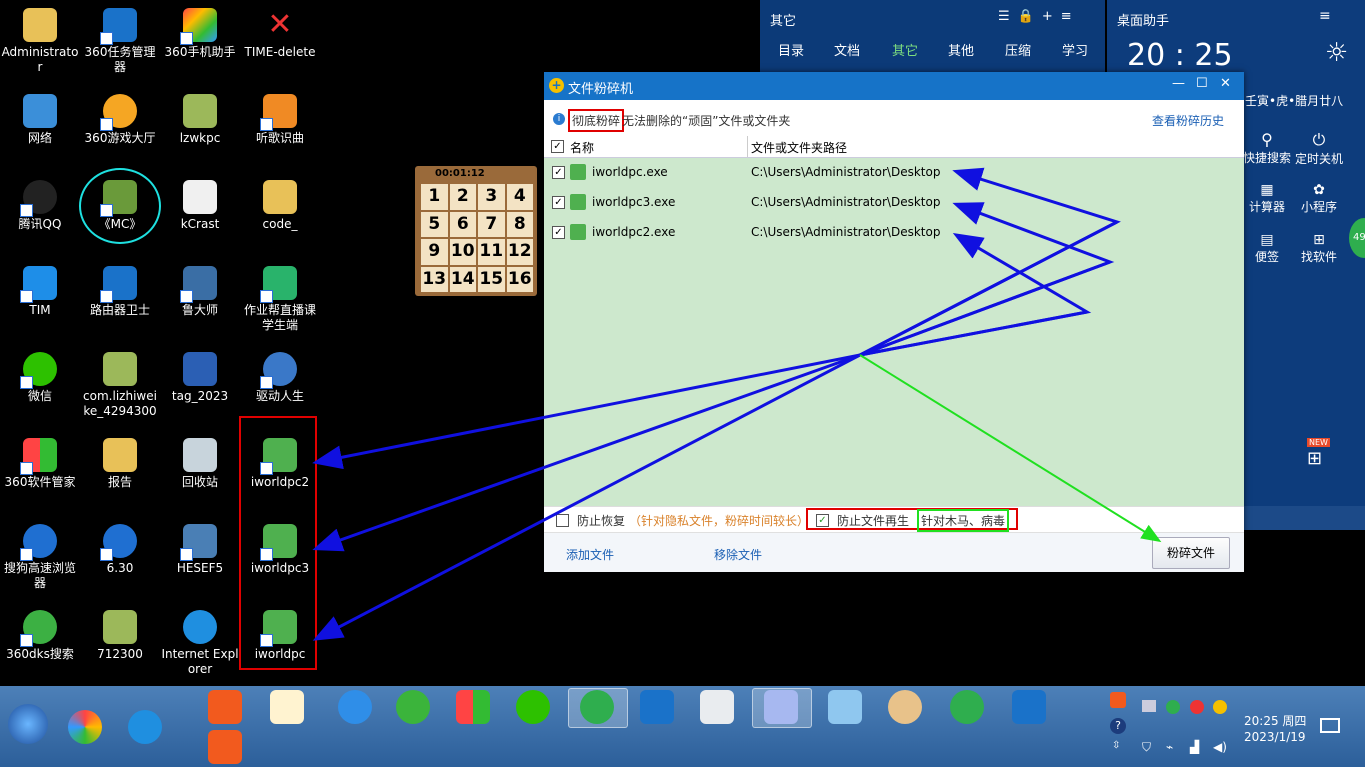 The height and width of the screenshot is (767, 1365). I want to click on tray-signal-icon: ▟, so click(1194, 747).